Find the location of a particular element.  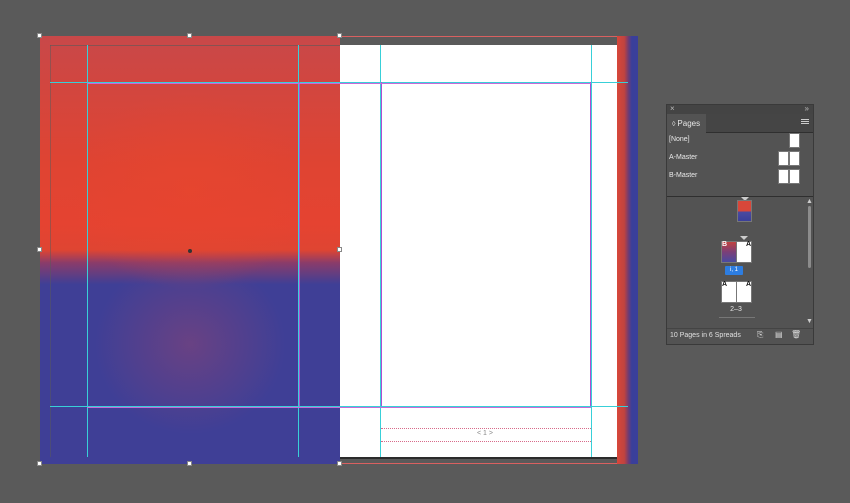

frame-handle-tr is located at coordinates (339, 35).